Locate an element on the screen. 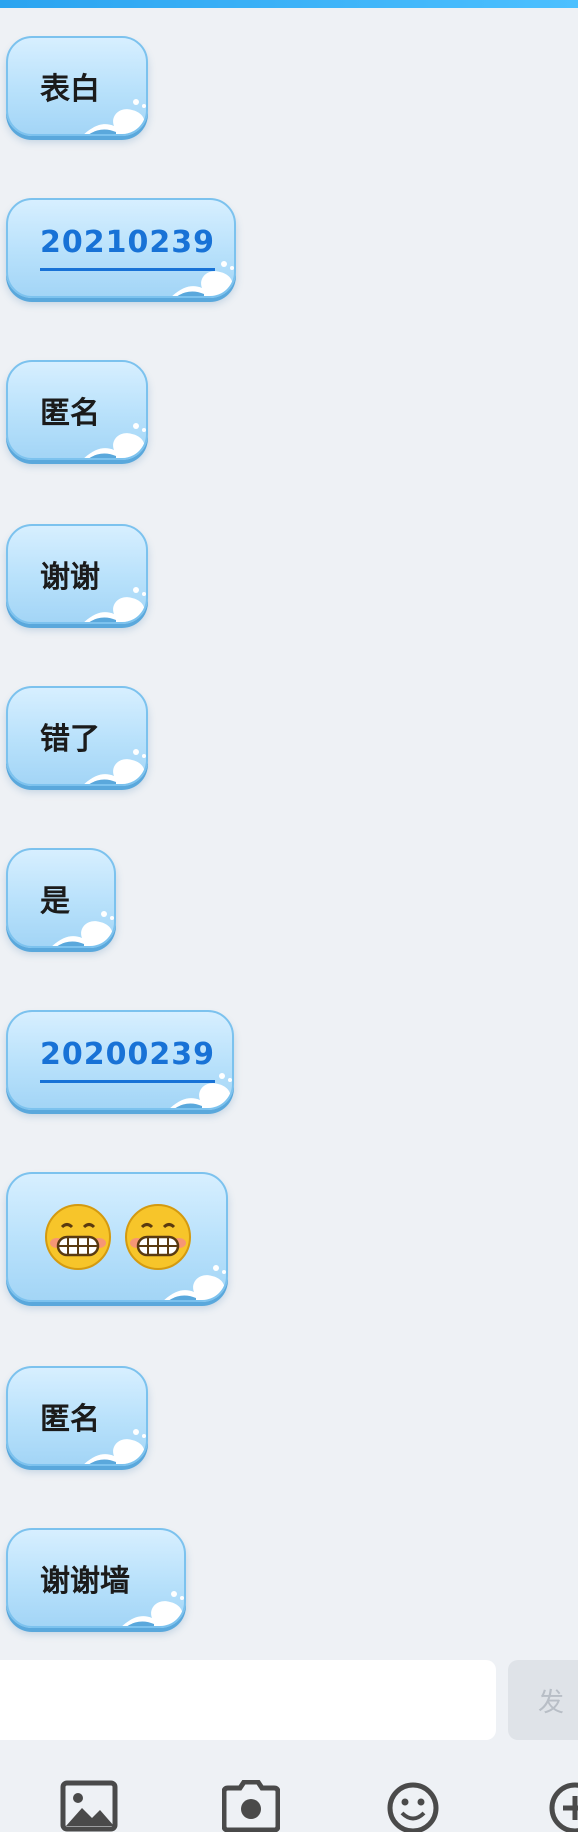 The image size is (578, 1832). message-bubble: 表白 is located at coordinates (77, 86).